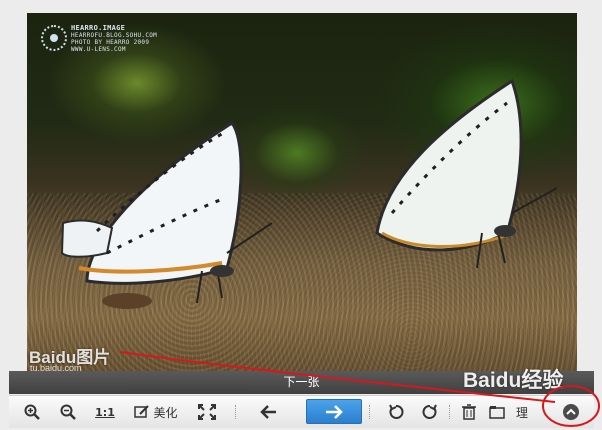 This screenshot has width=602, height=430. Describe the element at coordinates (337, 377) in the screenshot. I see `annotation-arrow-line` at that location.